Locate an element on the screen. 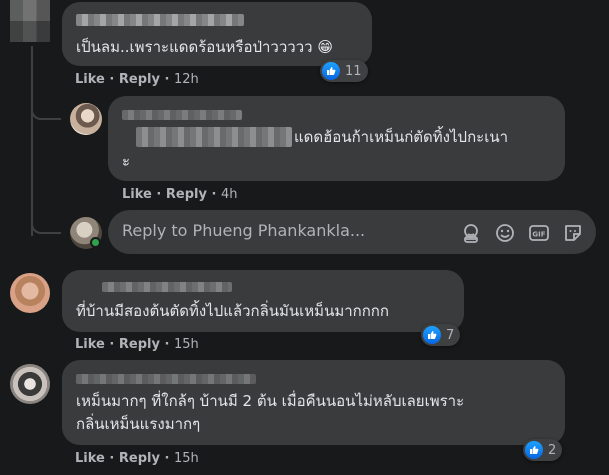 This screenshot has width=609, height=475. reaction-count-badge: 7 is located at coordinates (441, 335).